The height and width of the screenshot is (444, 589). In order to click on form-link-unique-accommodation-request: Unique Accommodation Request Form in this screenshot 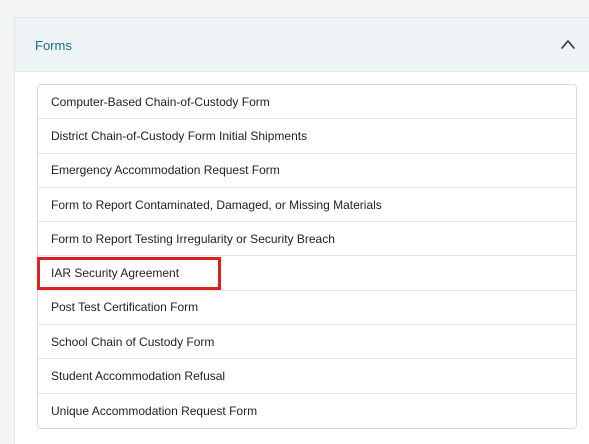, I will do `click(307, 411)`.